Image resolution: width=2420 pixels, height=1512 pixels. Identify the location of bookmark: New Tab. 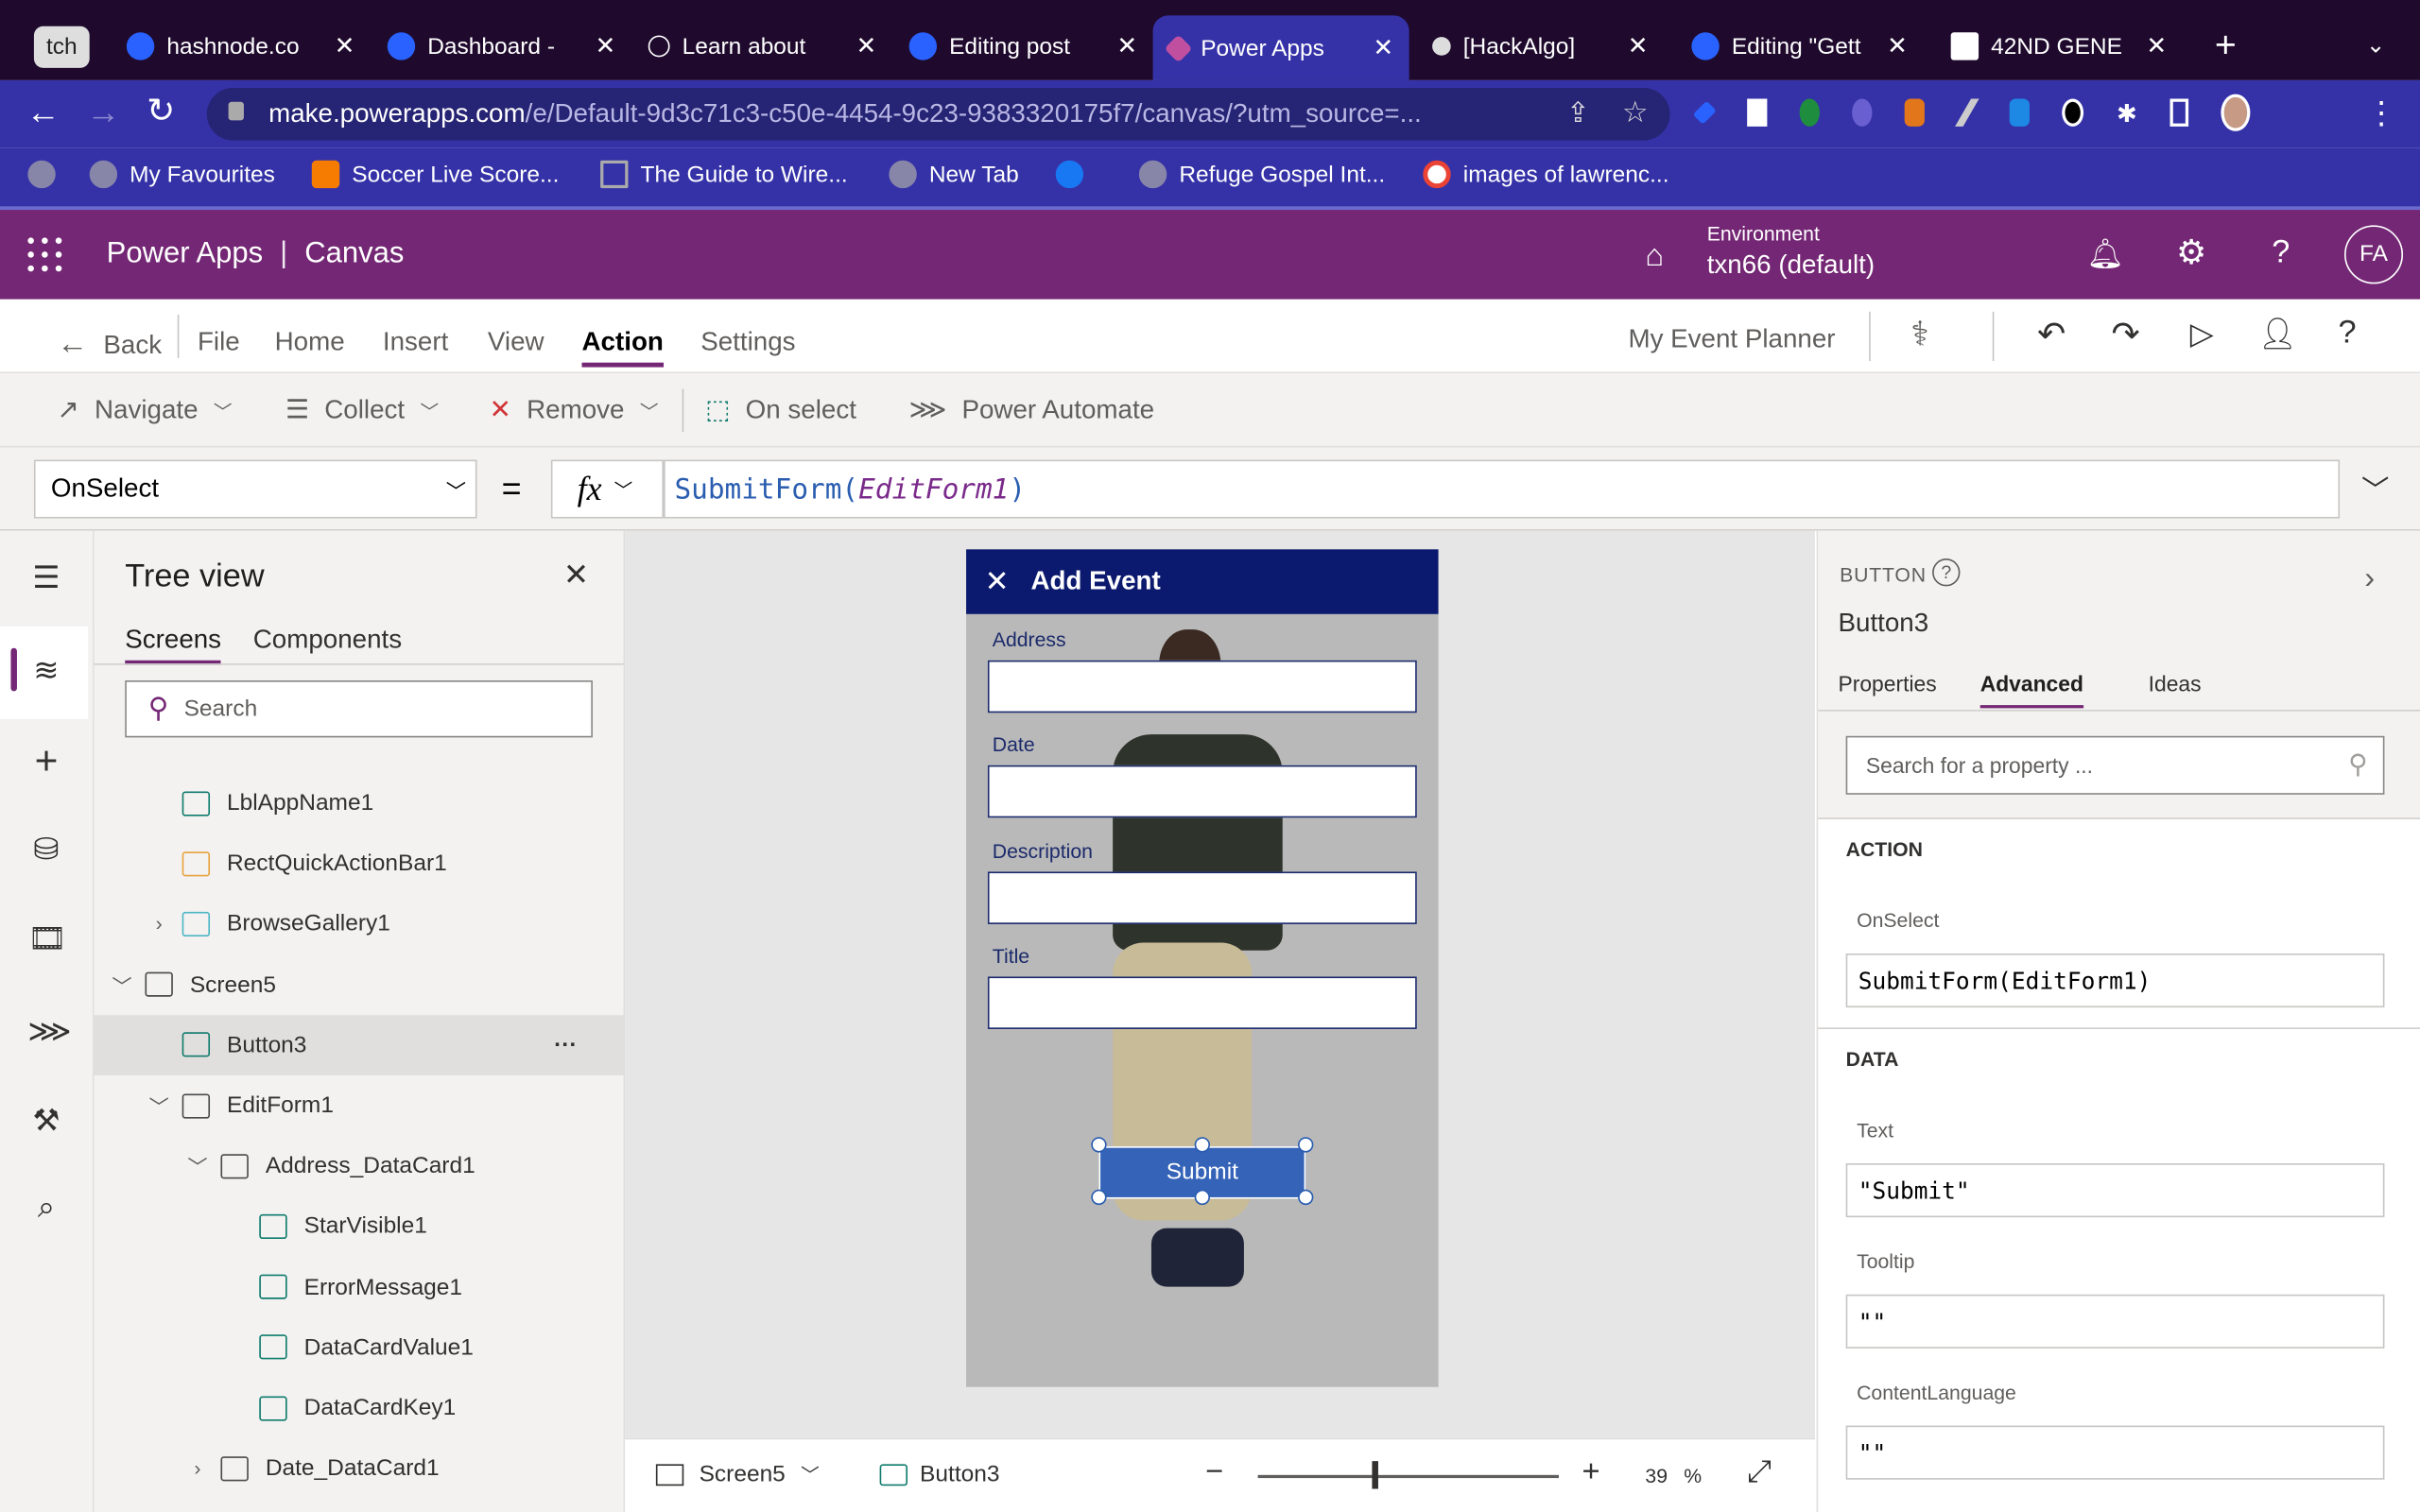
(954, 174).